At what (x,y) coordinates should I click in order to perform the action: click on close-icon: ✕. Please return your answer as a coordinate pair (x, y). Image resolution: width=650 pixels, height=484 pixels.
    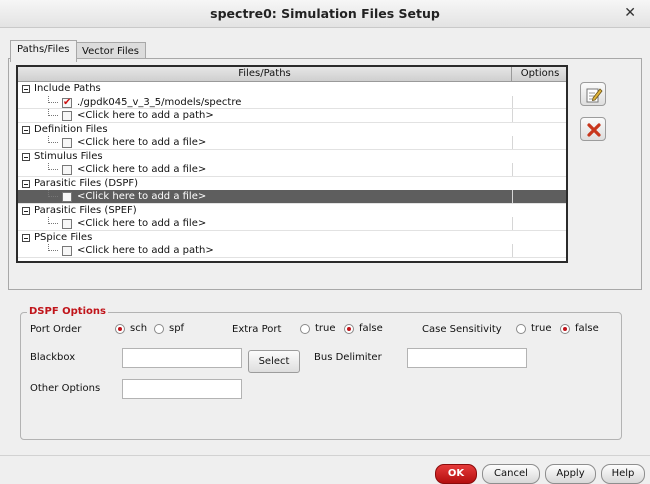
    Looking at the image, I should click on (630, 13).